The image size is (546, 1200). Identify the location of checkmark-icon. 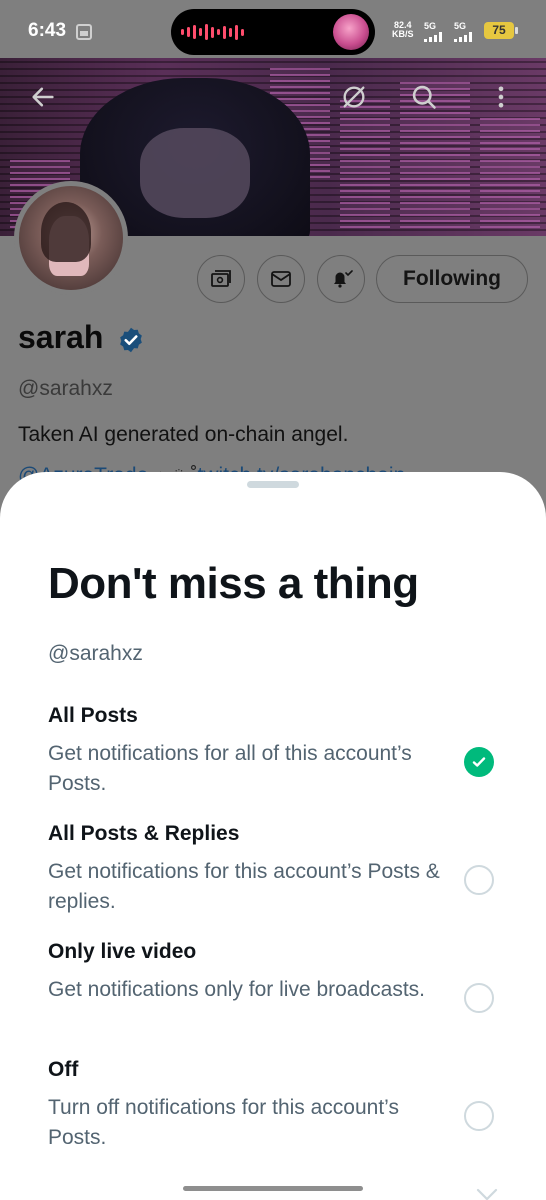
(479, 762).